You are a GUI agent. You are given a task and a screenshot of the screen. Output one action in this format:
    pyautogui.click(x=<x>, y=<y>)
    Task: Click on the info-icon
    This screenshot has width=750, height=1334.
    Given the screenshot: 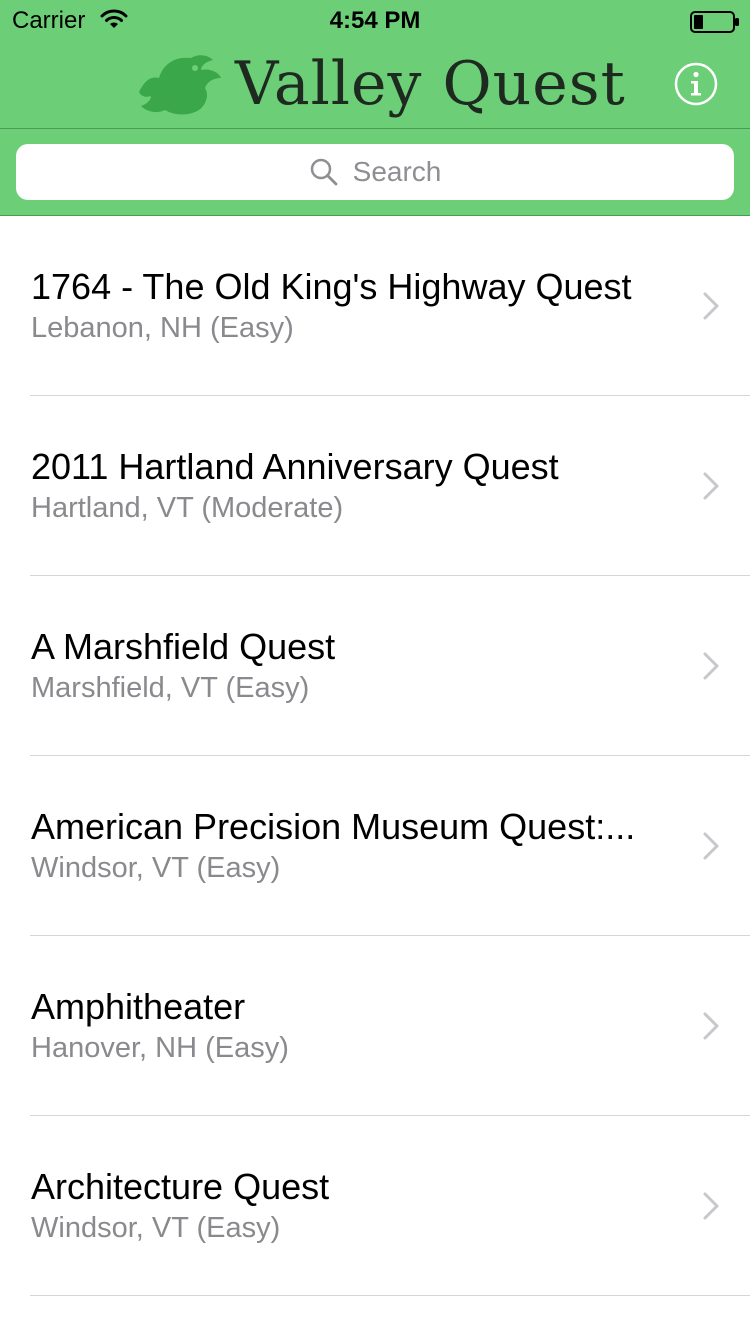 What is the action you would take?
    pyautogui.click(x=696, y=84)
    